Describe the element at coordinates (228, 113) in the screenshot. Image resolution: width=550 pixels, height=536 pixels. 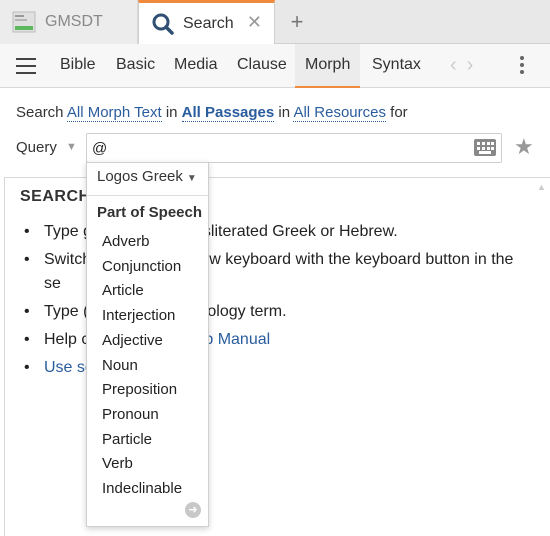
I see `passages-link: All Passages` at that location.